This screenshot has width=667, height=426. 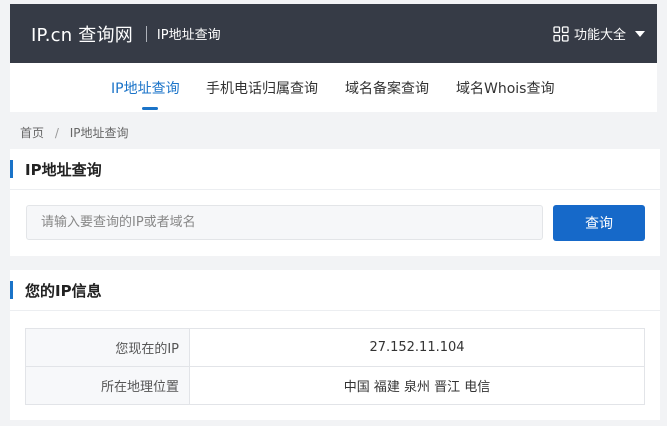 What do you see at coordinates (32, 133) in the screenshot?
I see `breadcrumb-home: 首页` at bounding box center [32, 133].